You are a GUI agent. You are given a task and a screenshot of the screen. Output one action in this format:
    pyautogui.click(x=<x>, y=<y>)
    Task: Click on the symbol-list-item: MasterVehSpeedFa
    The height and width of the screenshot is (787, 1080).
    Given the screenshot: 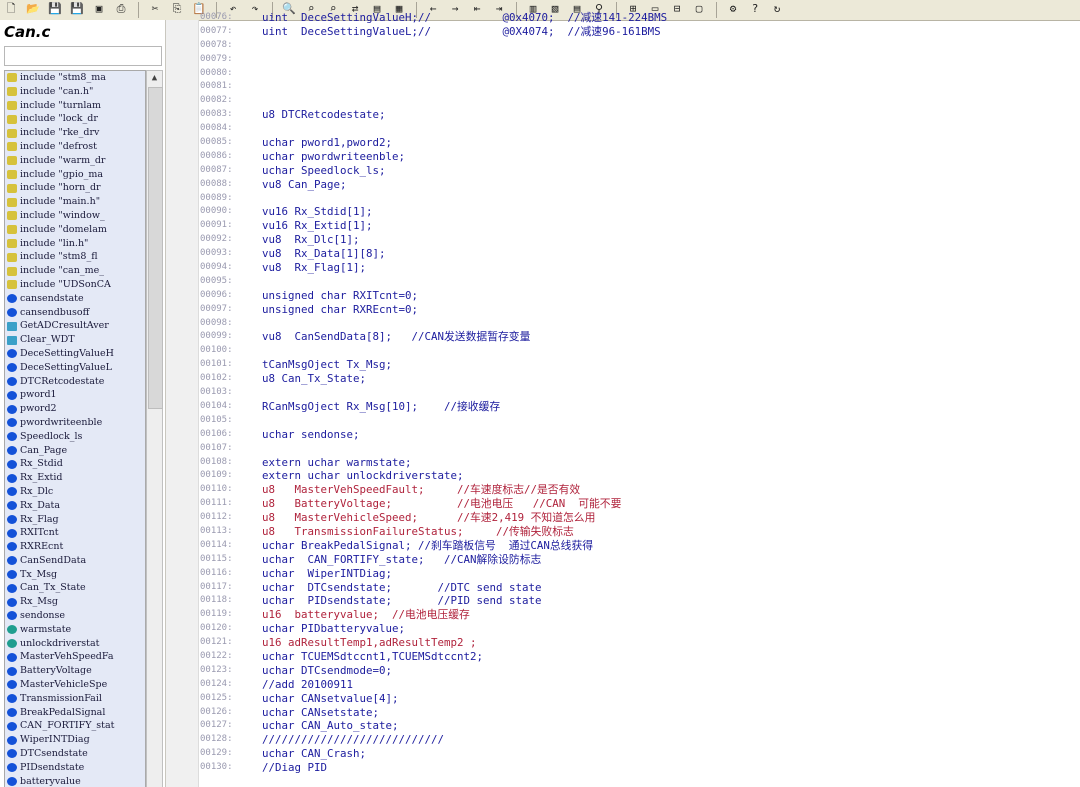 What is the action you would take?
    pyautogui.click(x=75, y=657)
    